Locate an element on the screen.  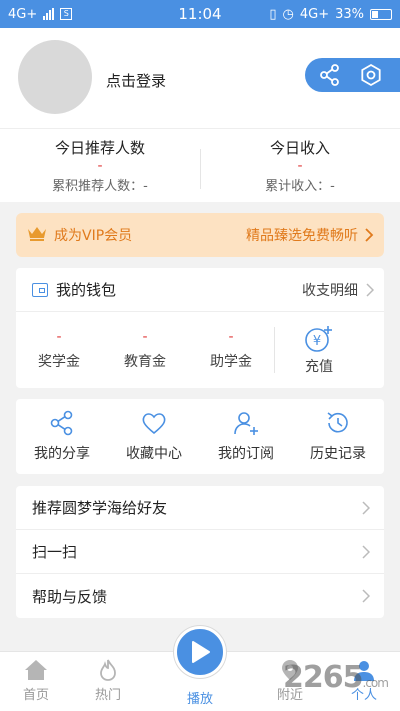
education-fund-value: - is located at coordinates (145, 337).